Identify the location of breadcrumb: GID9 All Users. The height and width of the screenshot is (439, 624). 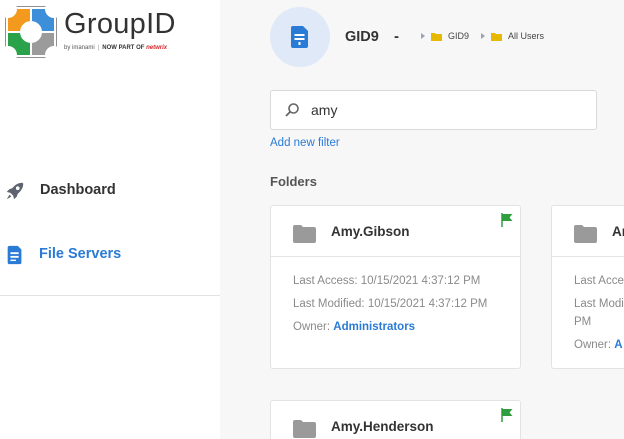
(486, 36).